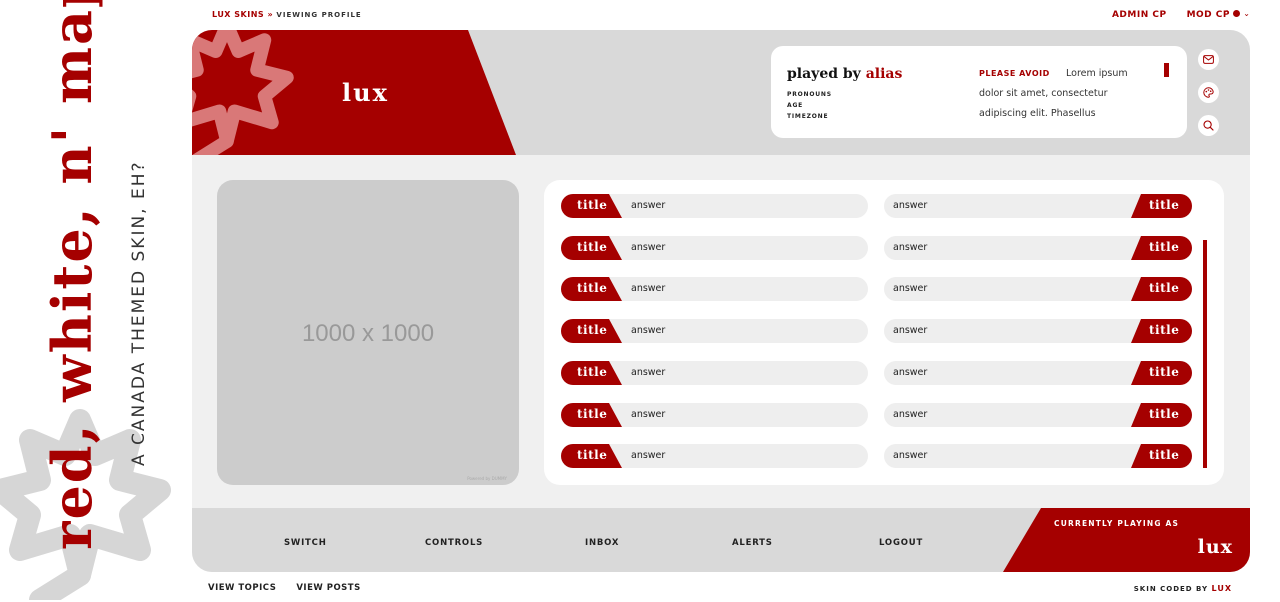 The height and width of the screenshot is (602, 1280). I want to click on skin-subtitle: A CANADA THEMED SKIN, EH?, so click(139, 313).